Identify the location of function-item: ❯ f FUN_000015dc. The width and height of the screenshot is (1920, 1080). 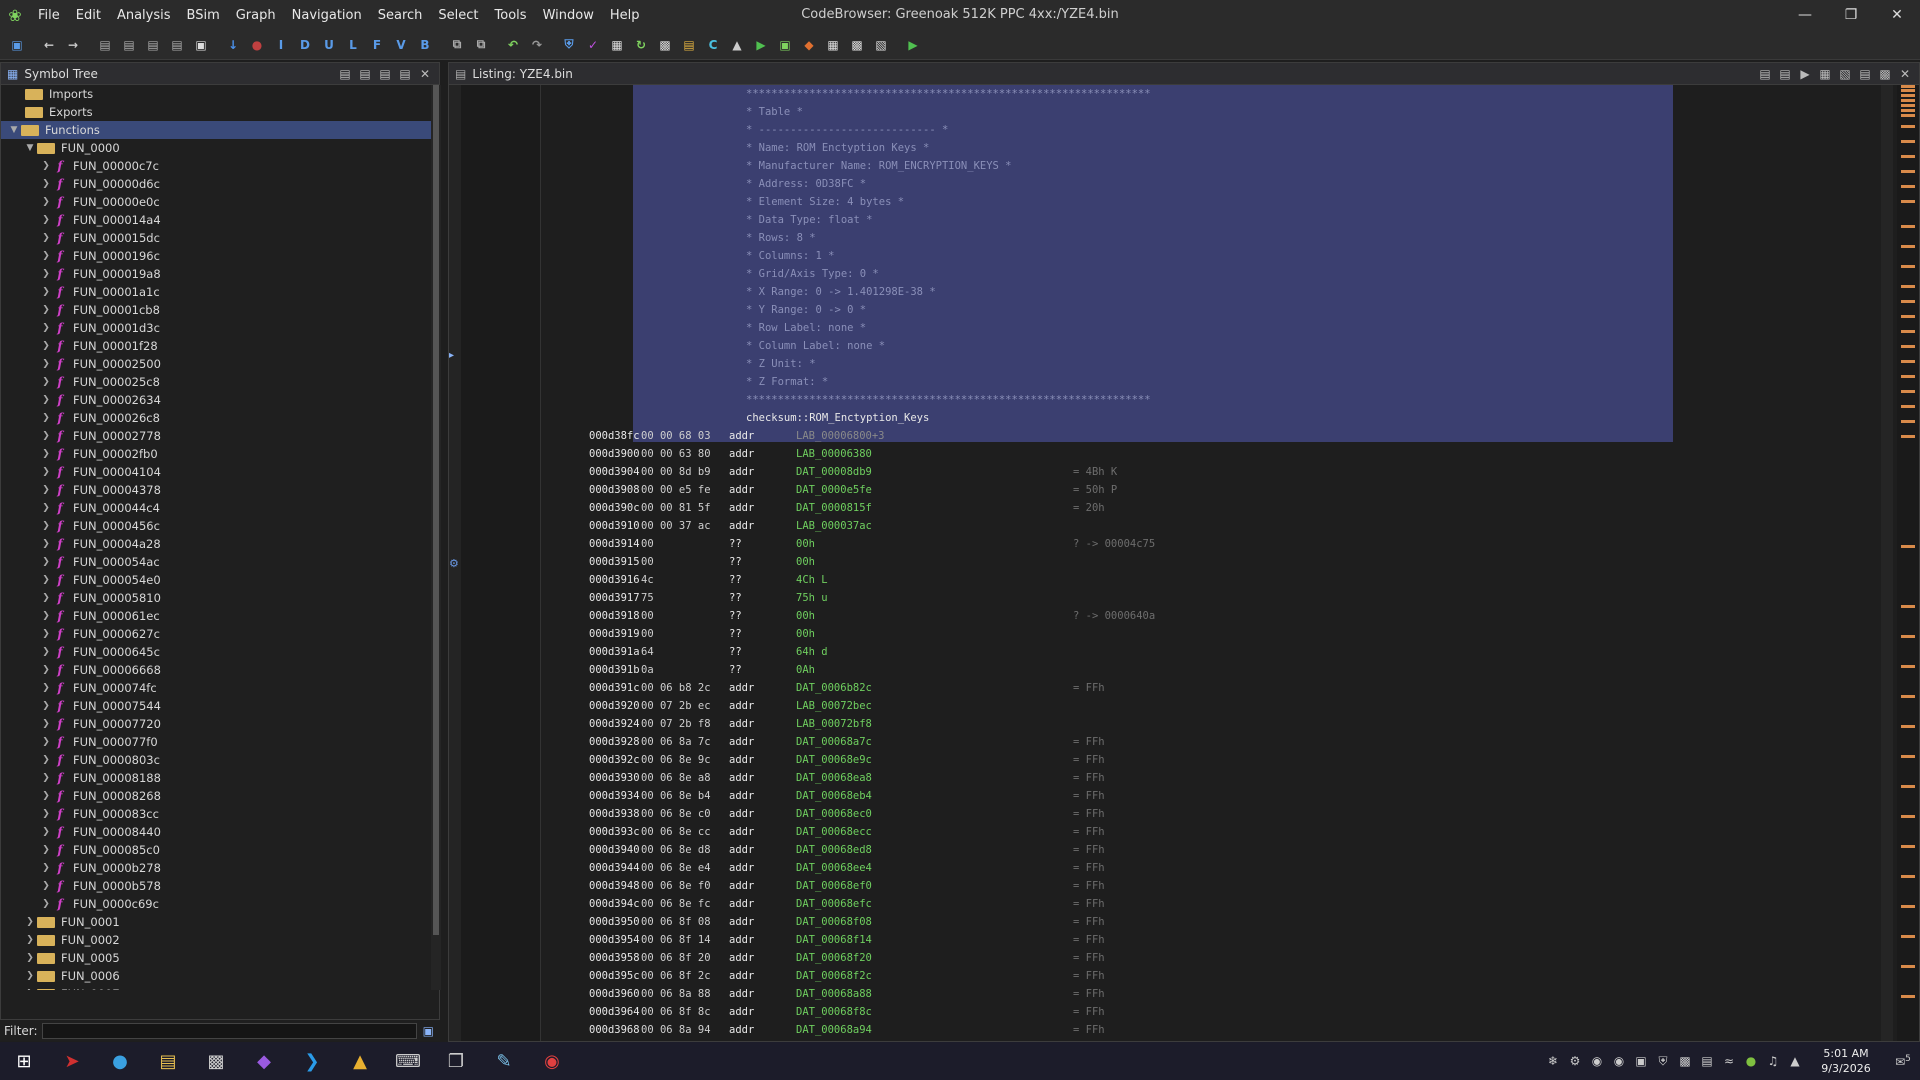
(216, 238).